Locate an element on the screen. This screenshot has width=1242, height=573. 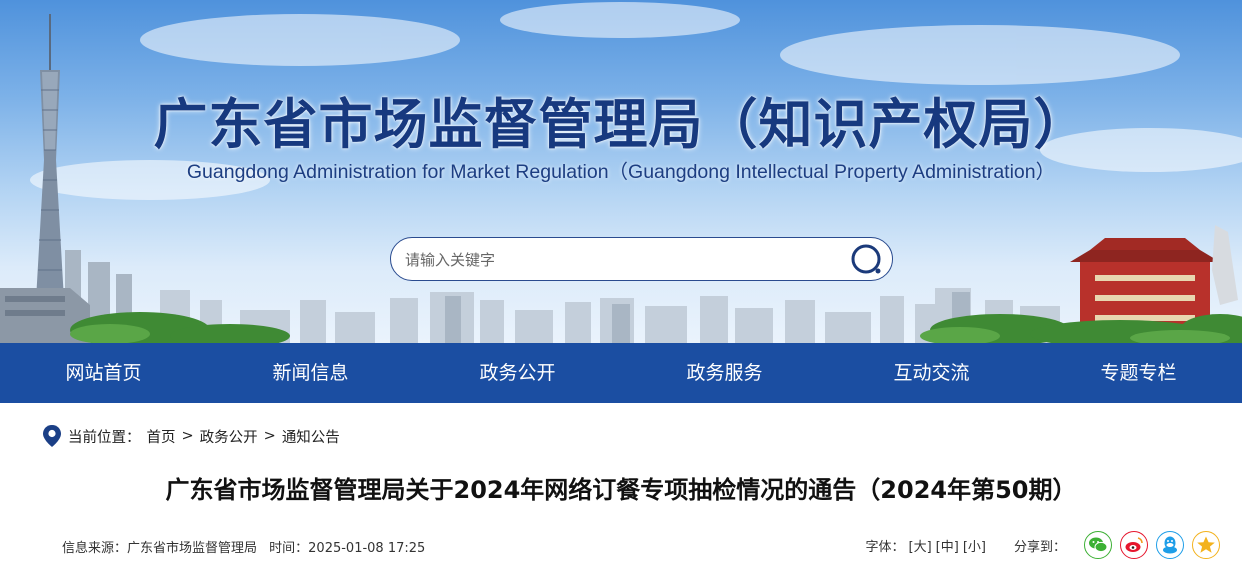
nav-item-government-services: 政务服务 is located at coordinates (724, 373).